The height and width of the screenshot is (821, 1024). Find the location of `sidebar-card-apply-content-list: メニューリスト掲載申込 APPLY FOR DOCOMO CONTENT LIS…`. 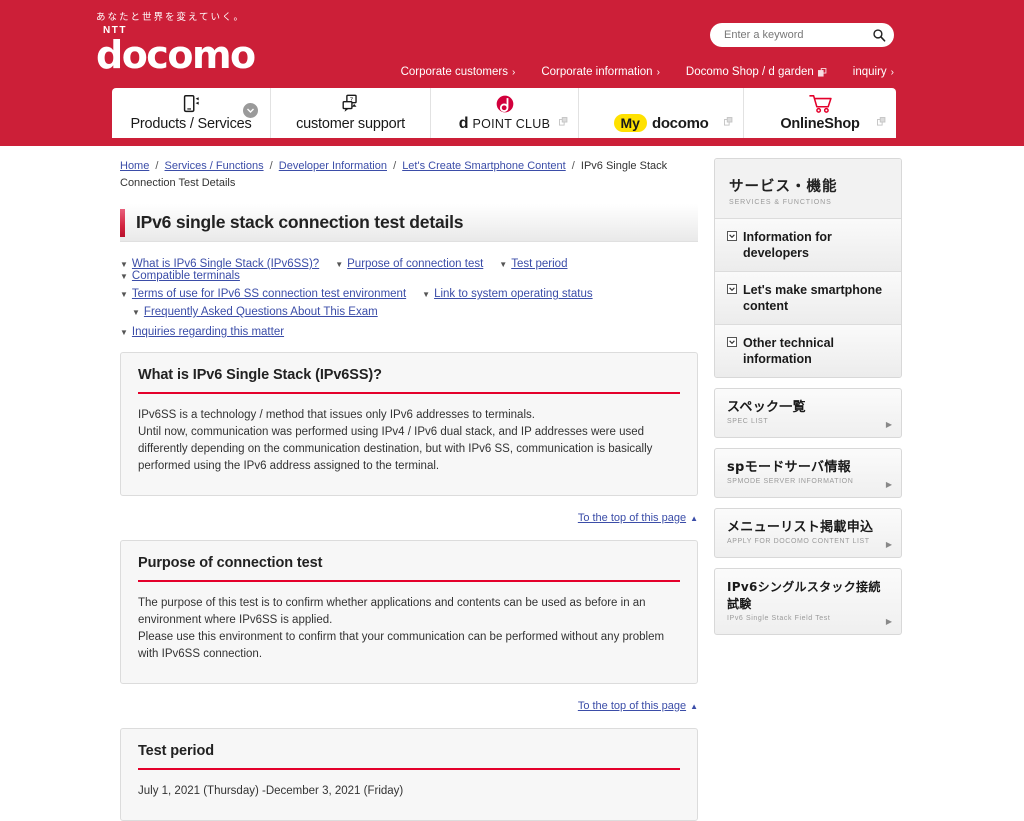

sidebar-card-apply-content-list: メニューリスト掲載申込 APPLY FOR DOCOMO CONTENT LIS… is located at coordinates (808, 533).